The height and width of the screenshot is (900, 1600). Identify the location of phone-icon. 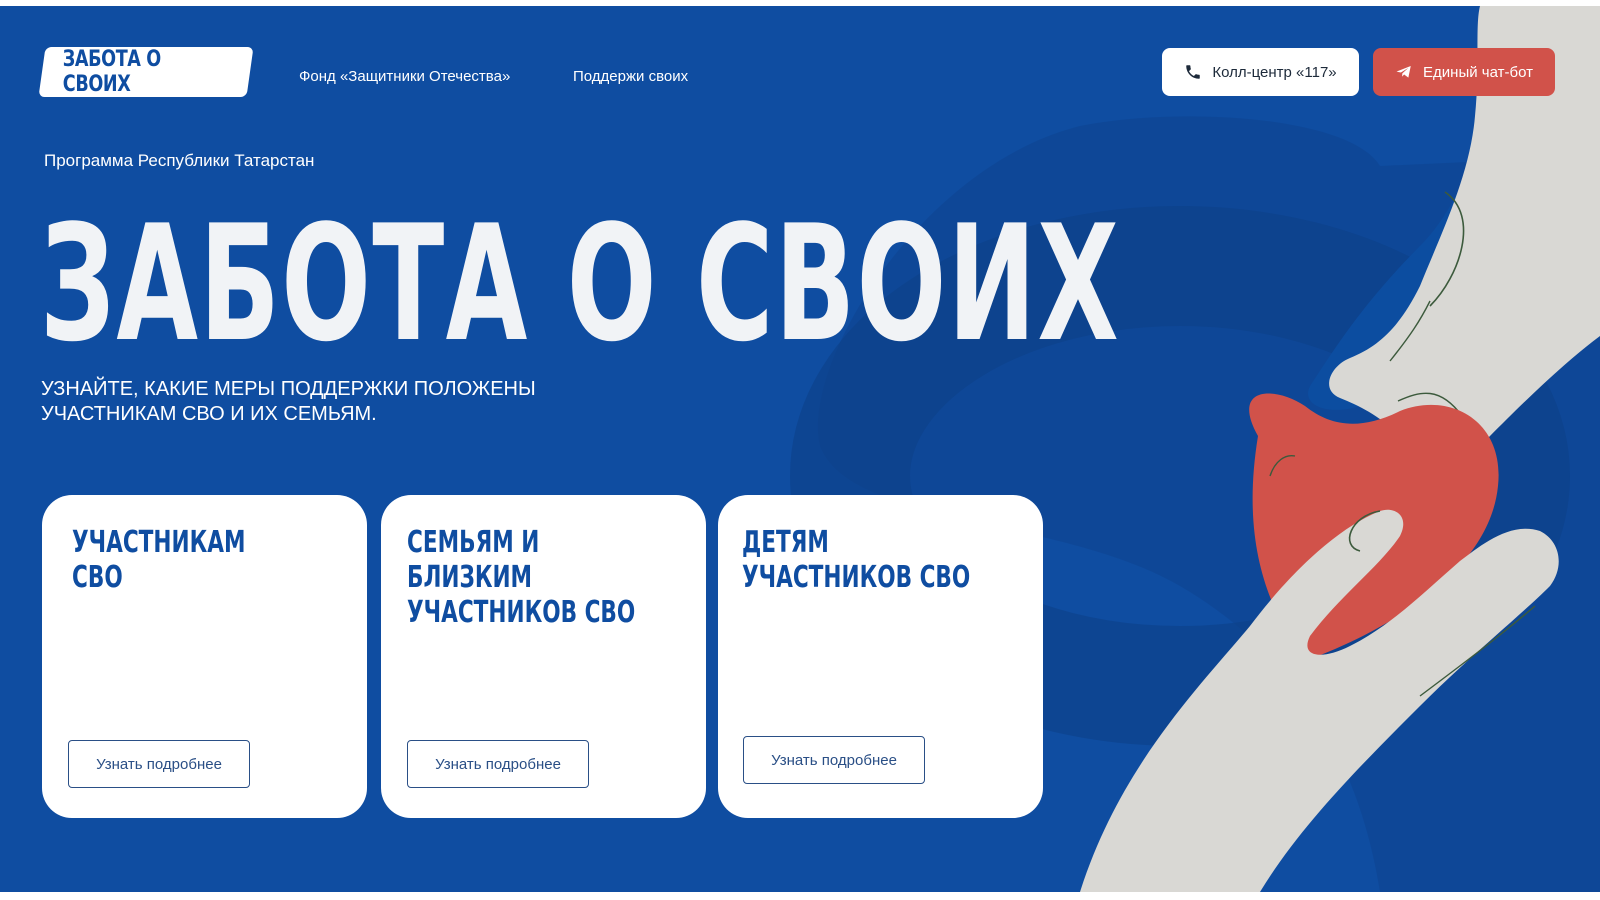
(1193, 72).